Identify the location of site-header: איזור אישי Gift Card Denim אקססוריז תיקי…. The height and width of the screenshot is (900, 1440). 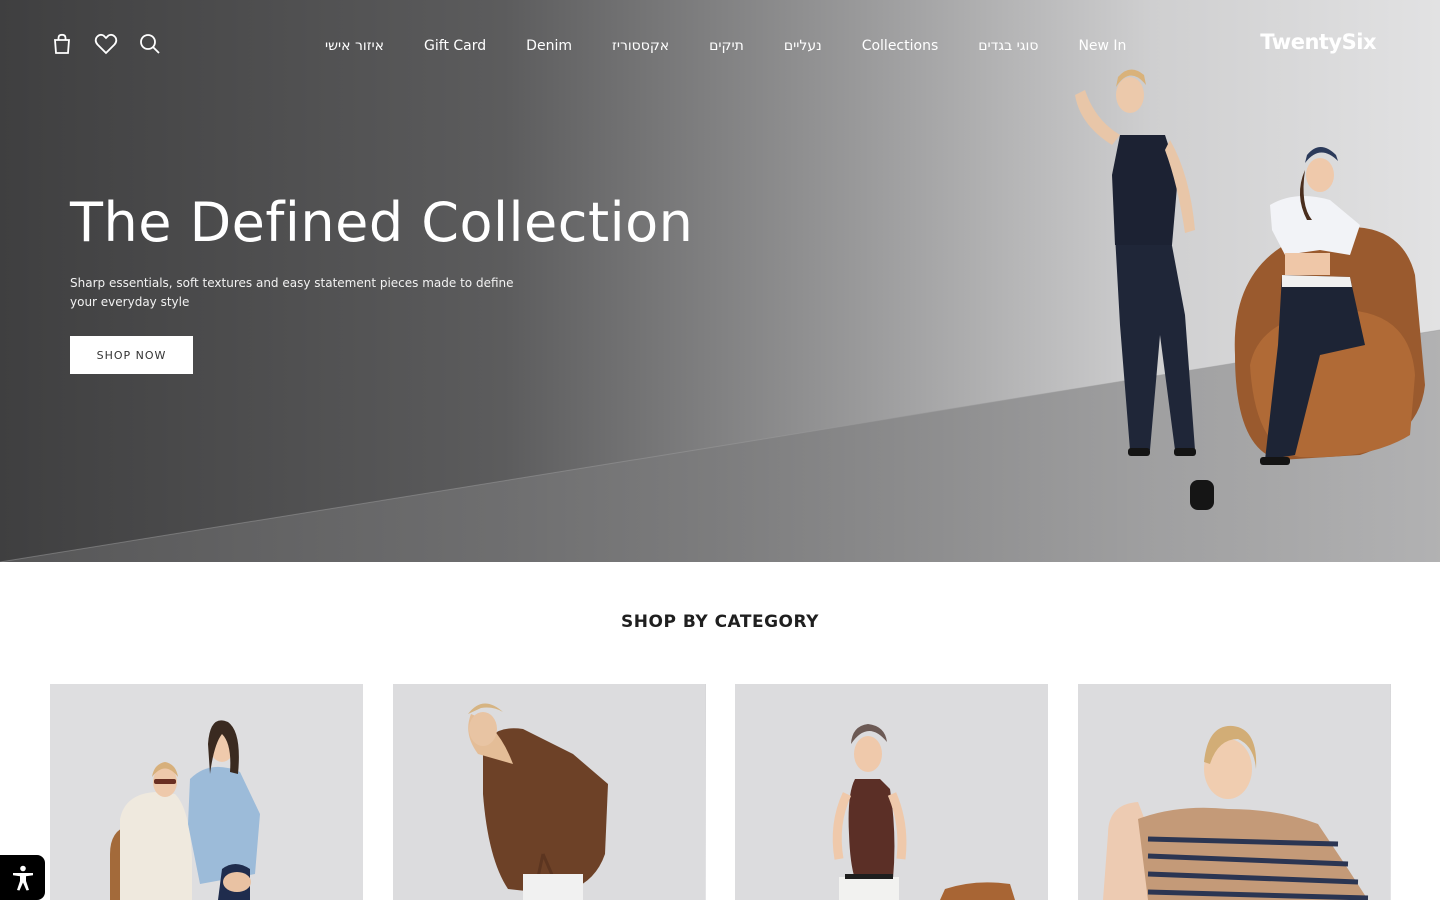
(720, 46).